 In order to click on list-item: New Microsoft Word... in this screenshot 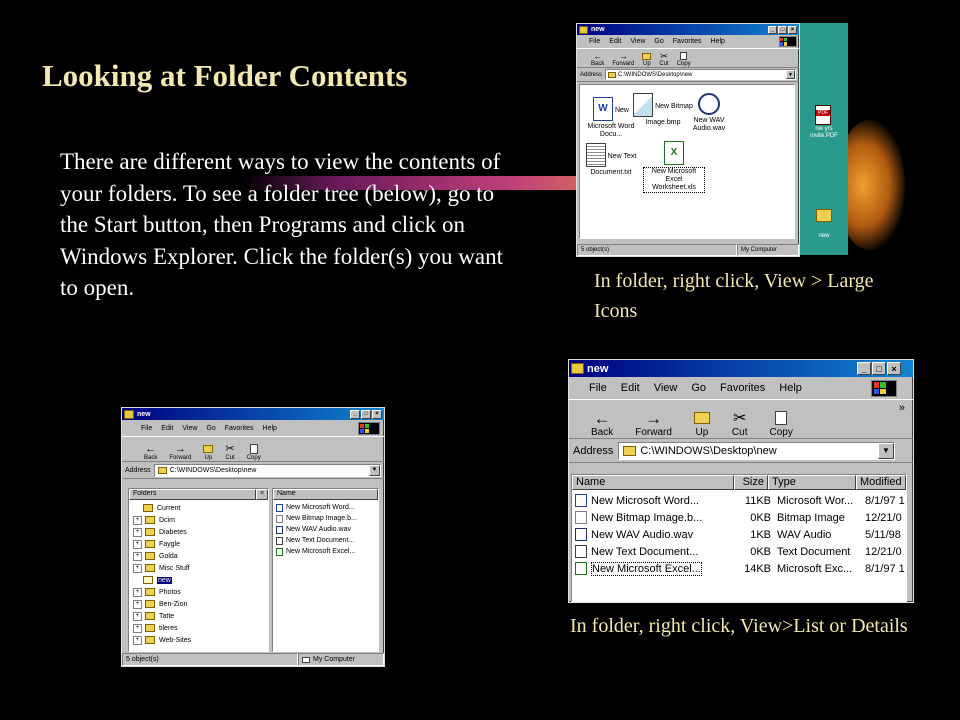, I will do `click(325, 507)`.